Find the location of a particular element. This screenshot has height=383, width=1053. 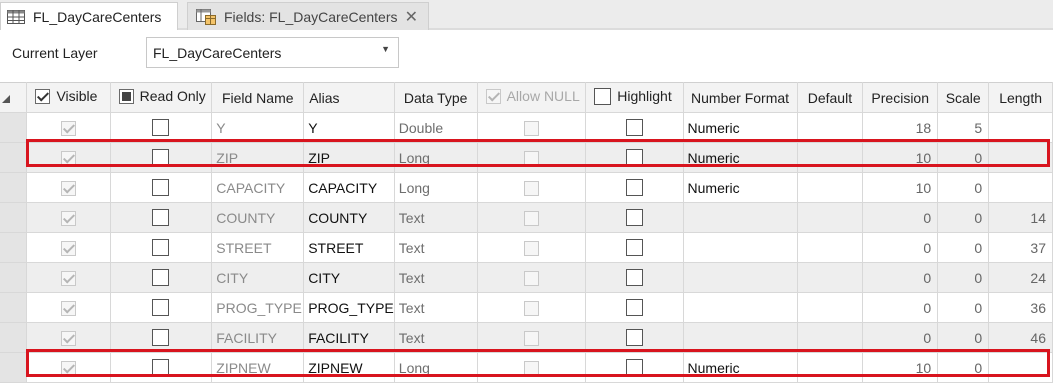

table-row: ZIP ZIP Long Numeric 10 0 is located at coordinates (526, 157).